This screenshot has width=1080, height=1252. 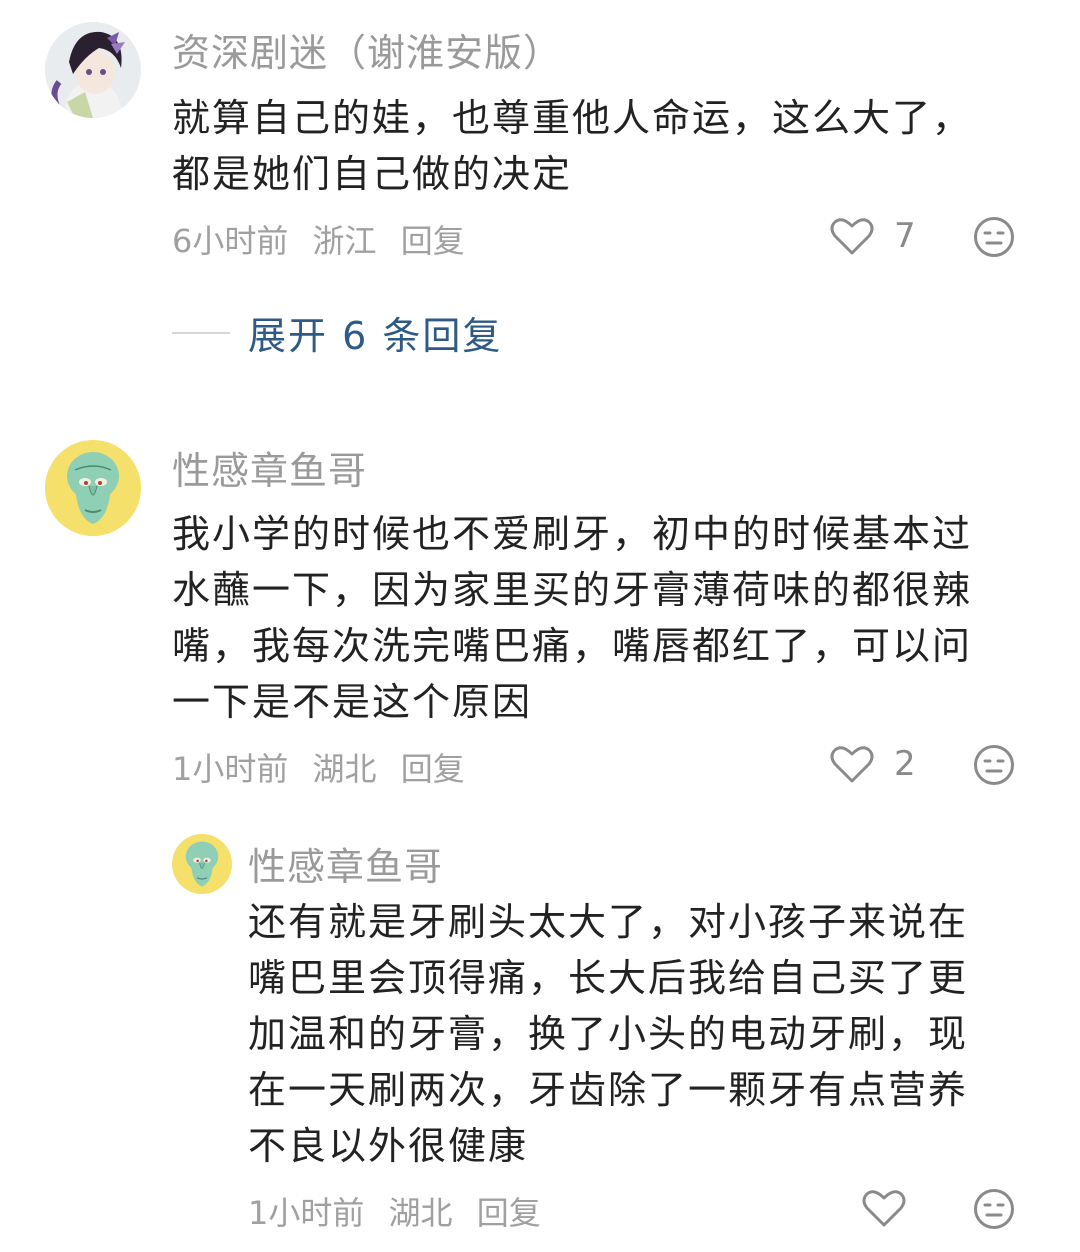 I want to click on like-button: 2, so click(x=873, y=764).